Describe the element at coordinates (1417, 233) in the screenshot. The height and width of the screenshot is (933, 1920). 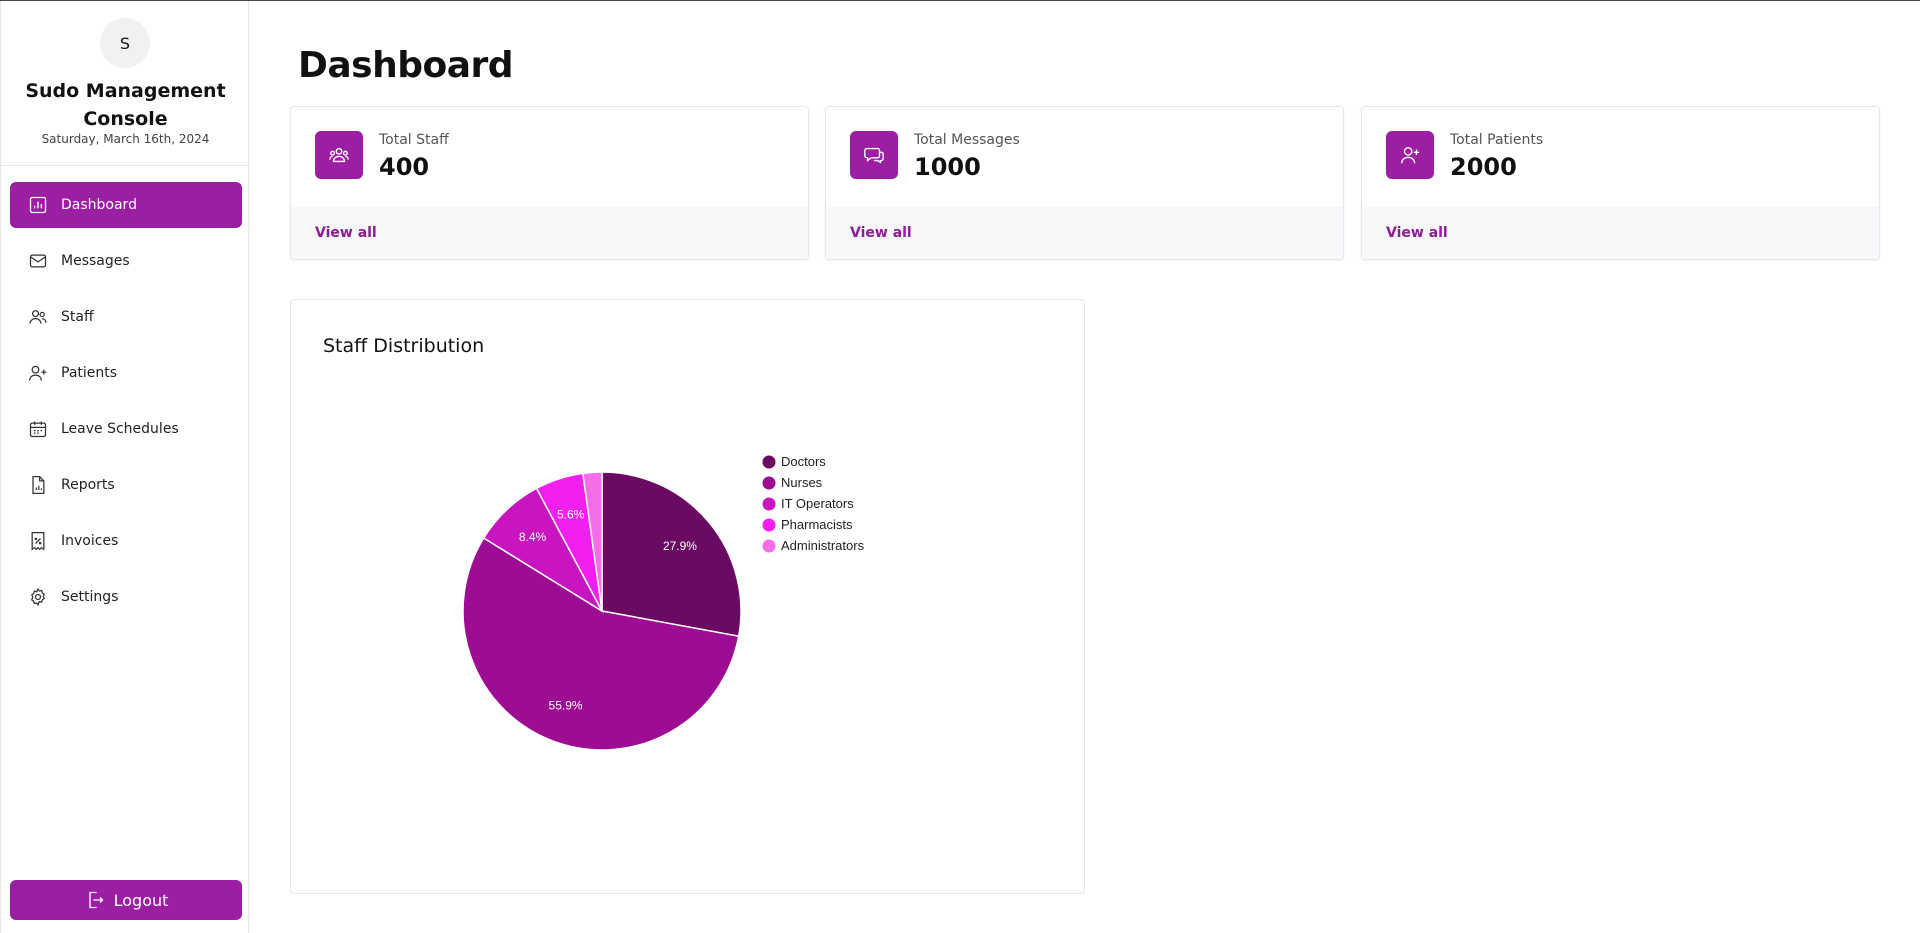
I see `view-all-patients-link: View all` at that location.